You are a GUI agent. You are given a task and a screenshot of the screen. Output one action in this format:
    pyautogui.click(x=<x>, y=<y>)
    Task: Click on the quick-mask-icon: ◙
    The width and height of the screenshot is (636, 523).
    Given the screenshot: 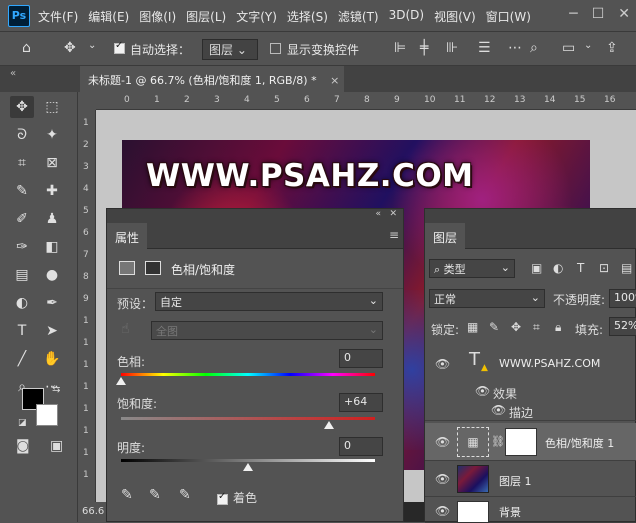 What is the action you would take?
    pyautogui.click(x=23, y=446)
    